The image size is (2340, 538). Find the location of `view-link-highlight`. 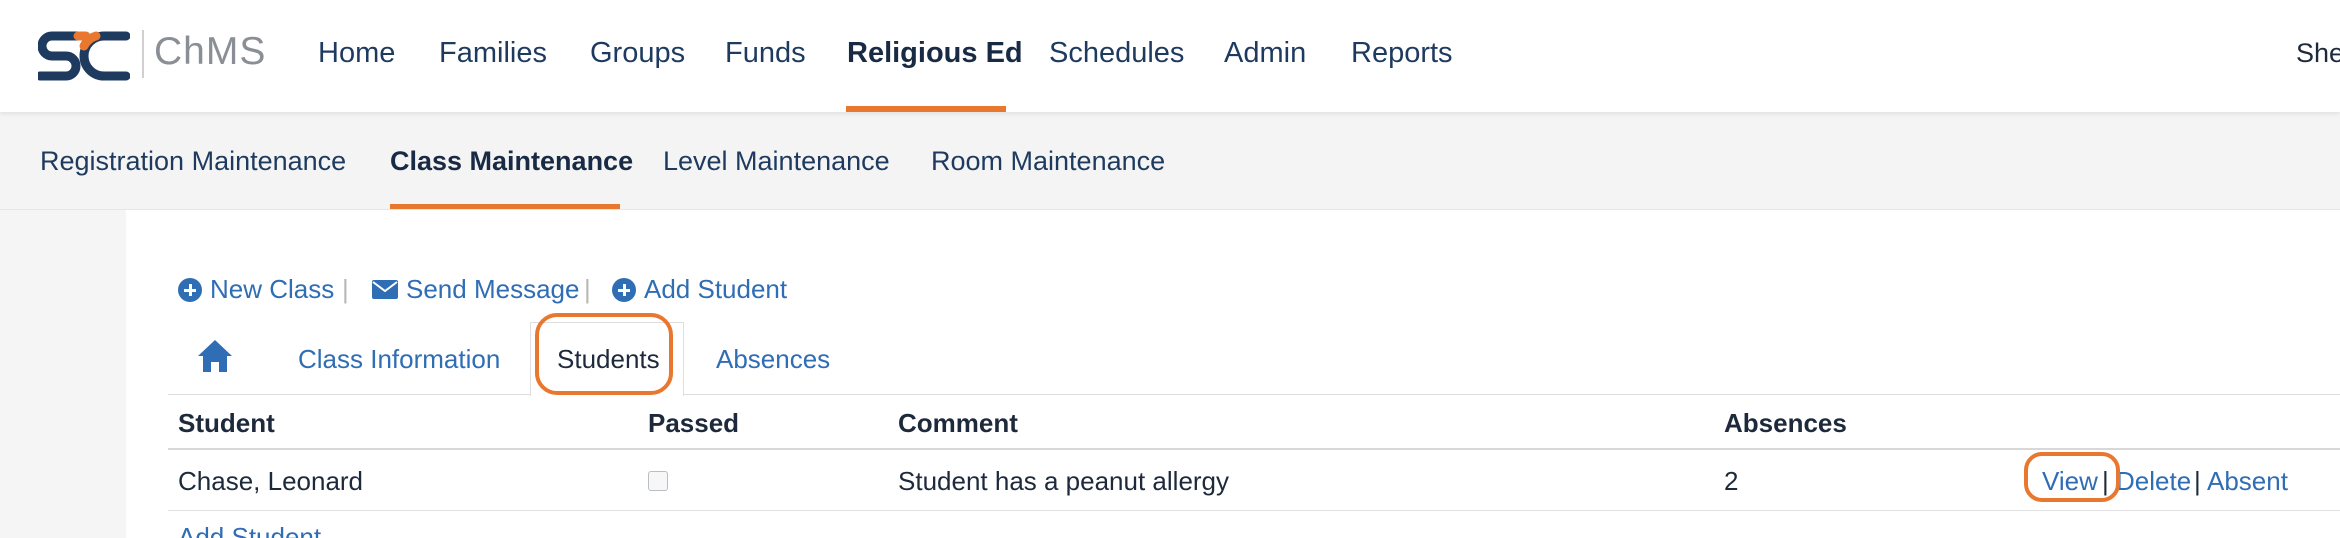

view-link-highlight is located at coordinates (2072, 477).